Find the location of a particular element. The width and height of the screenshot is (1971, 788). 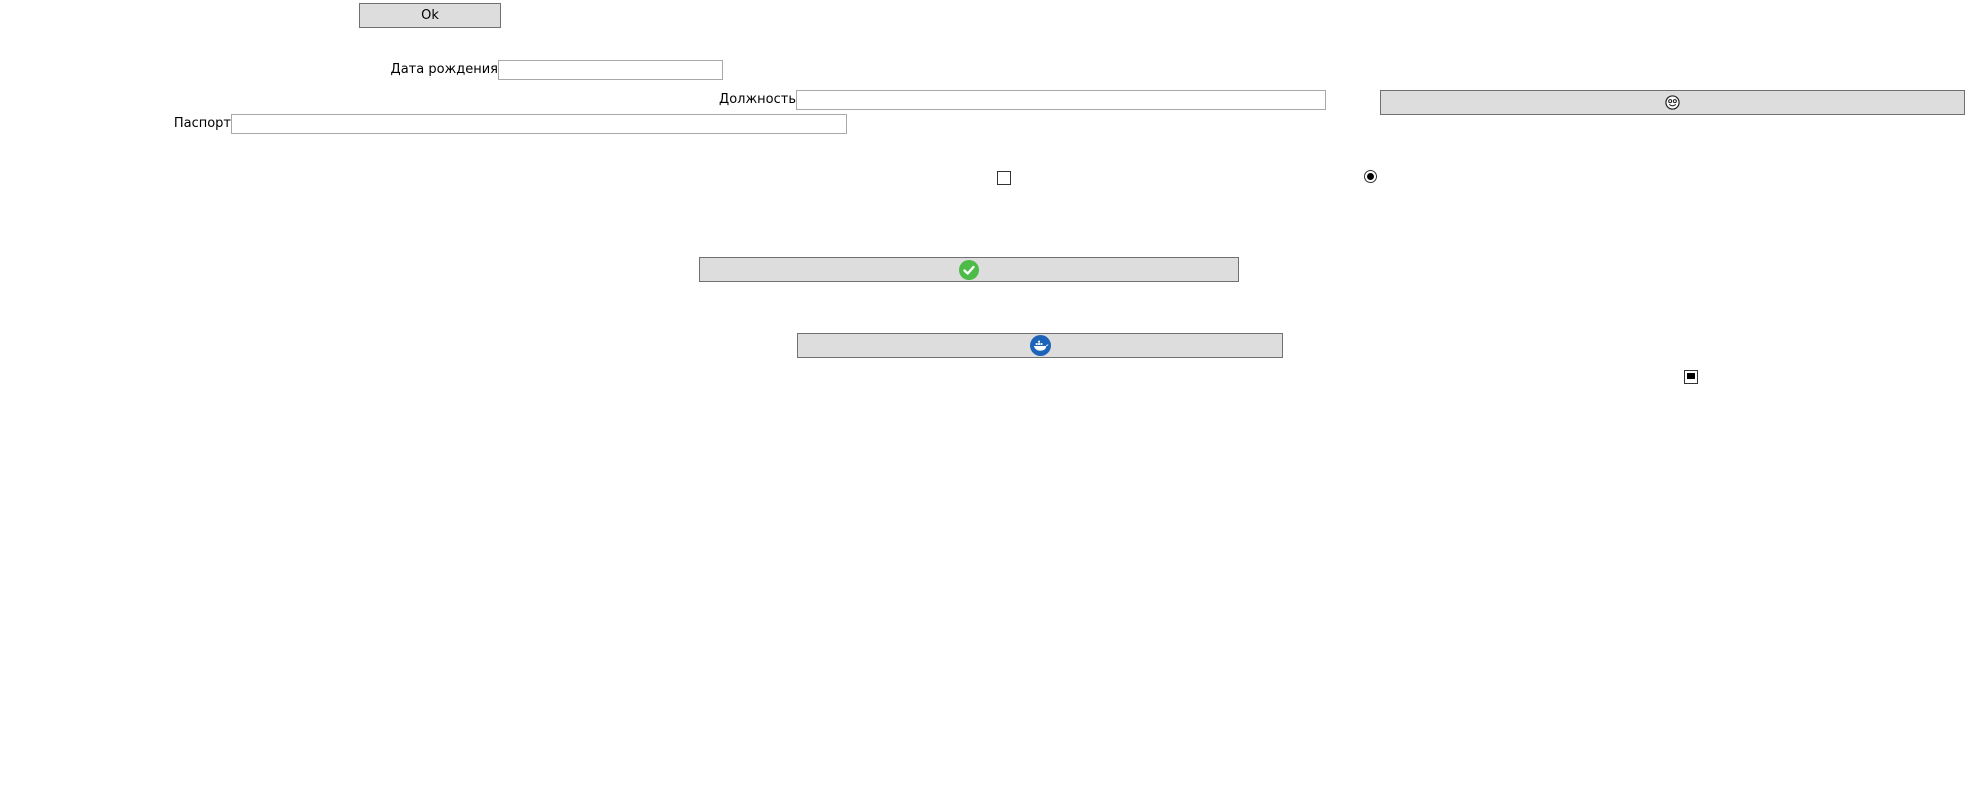

docker-button is located at coordinates (1040, 345).